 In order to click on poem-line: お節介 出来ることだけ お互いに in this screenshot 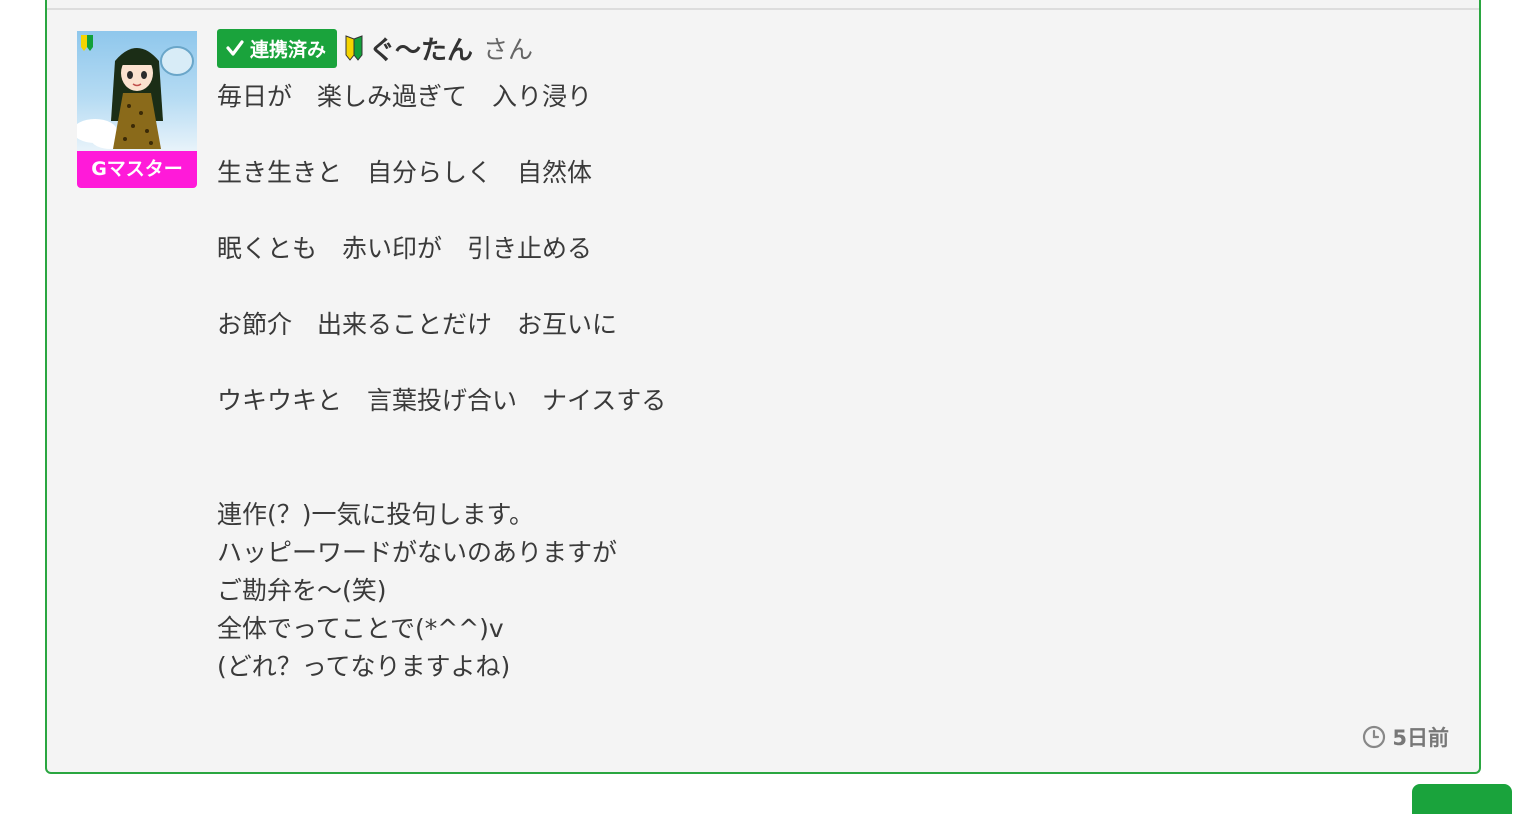, I will do `click(417, 324)`.